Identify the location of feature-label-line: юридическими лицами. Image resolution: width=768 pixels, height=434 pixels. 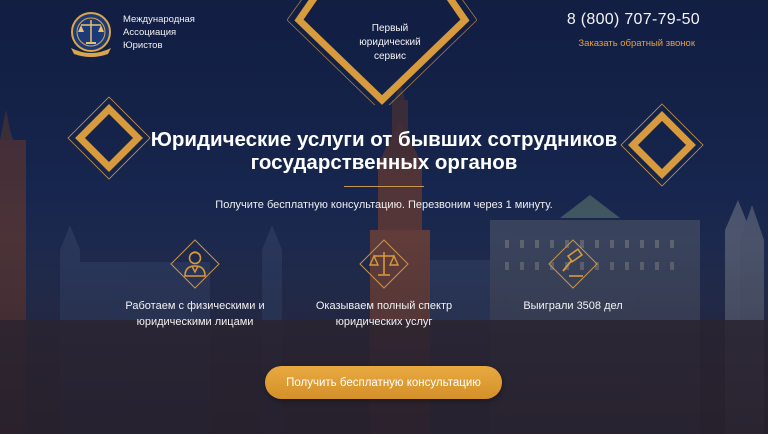
(195, 322).